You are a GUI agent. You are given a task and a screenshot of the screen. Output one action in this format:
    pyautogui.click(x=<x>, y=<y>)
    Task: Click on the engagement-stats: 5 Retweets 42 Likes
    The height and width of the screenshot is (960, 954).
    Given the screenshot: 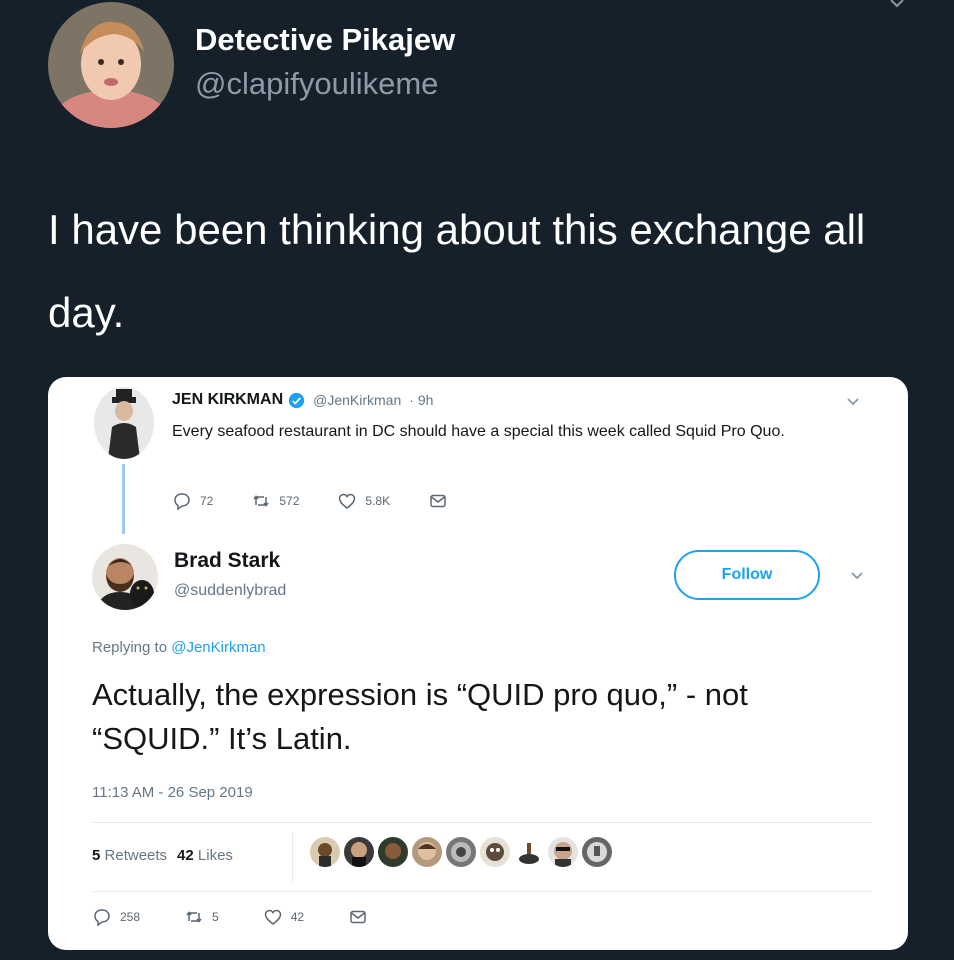 What is the action you would take?
    pyautogui.click(x=162, y=855)
    